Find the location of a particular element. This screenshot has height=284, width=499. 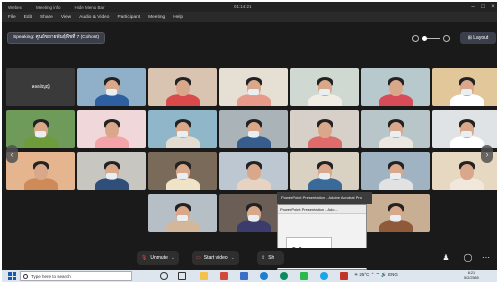

menu-audio-video: Audio & Video is located at coordinates (94, 17).